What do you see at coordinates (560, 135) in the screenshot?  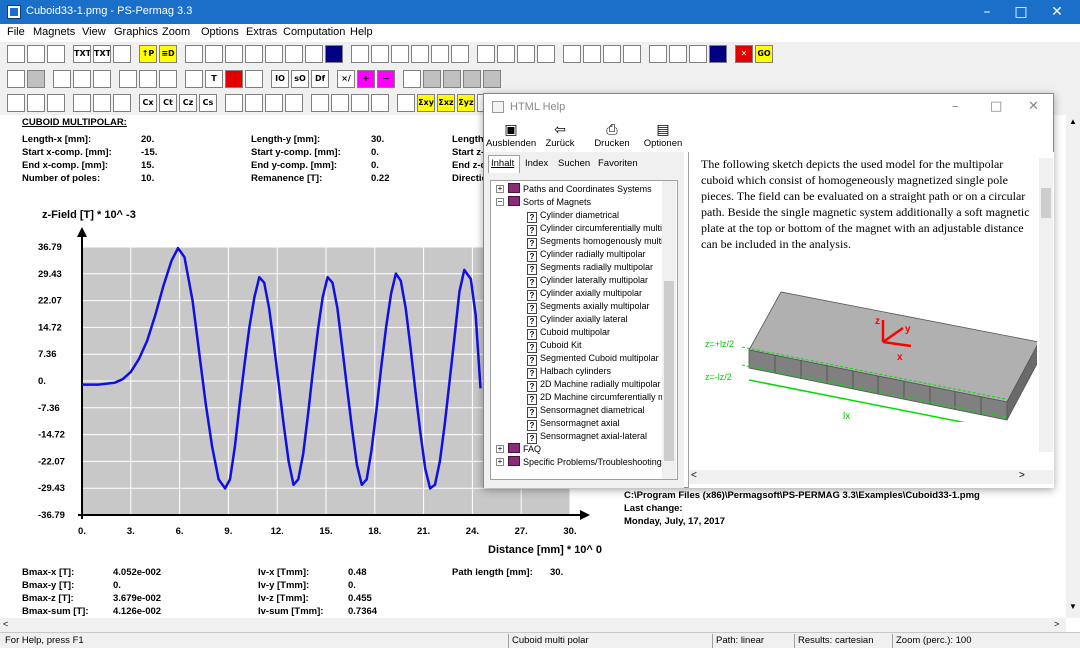 I see `back-button: ⇦ Zurück` at bounding box center [560, 135].